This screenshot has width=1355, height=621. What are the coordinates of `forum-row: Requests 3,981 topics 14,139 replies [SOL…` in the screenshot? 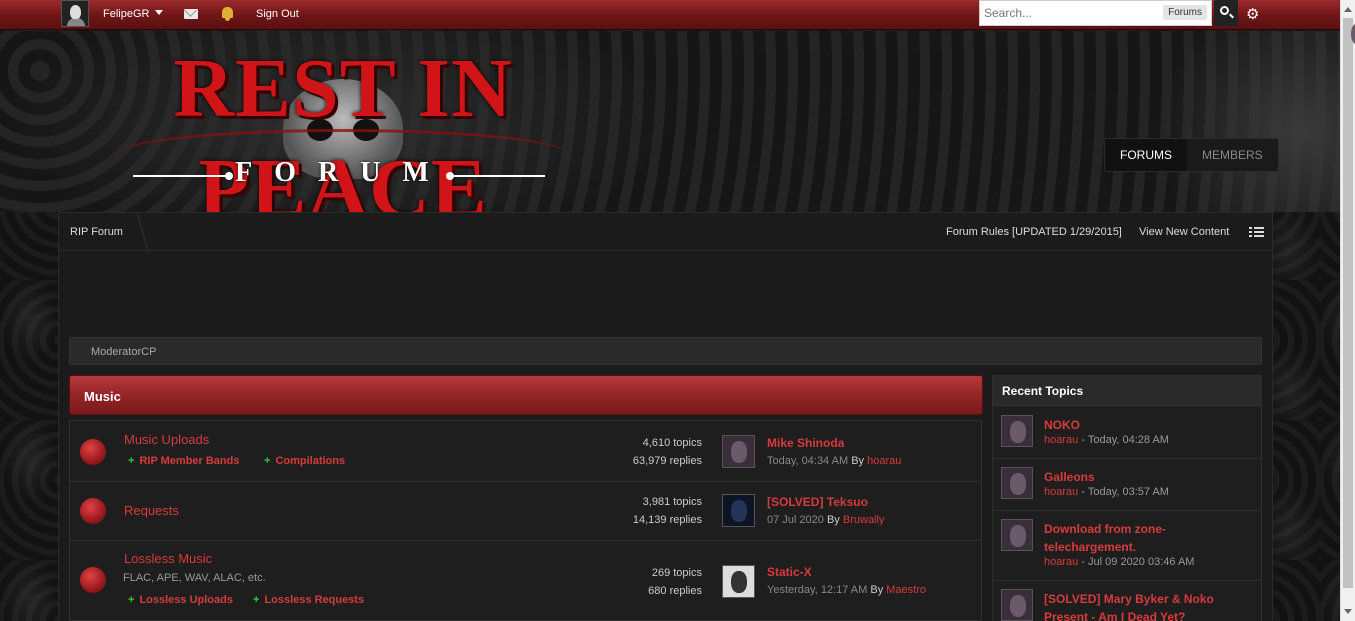 It's located at (525, 511).